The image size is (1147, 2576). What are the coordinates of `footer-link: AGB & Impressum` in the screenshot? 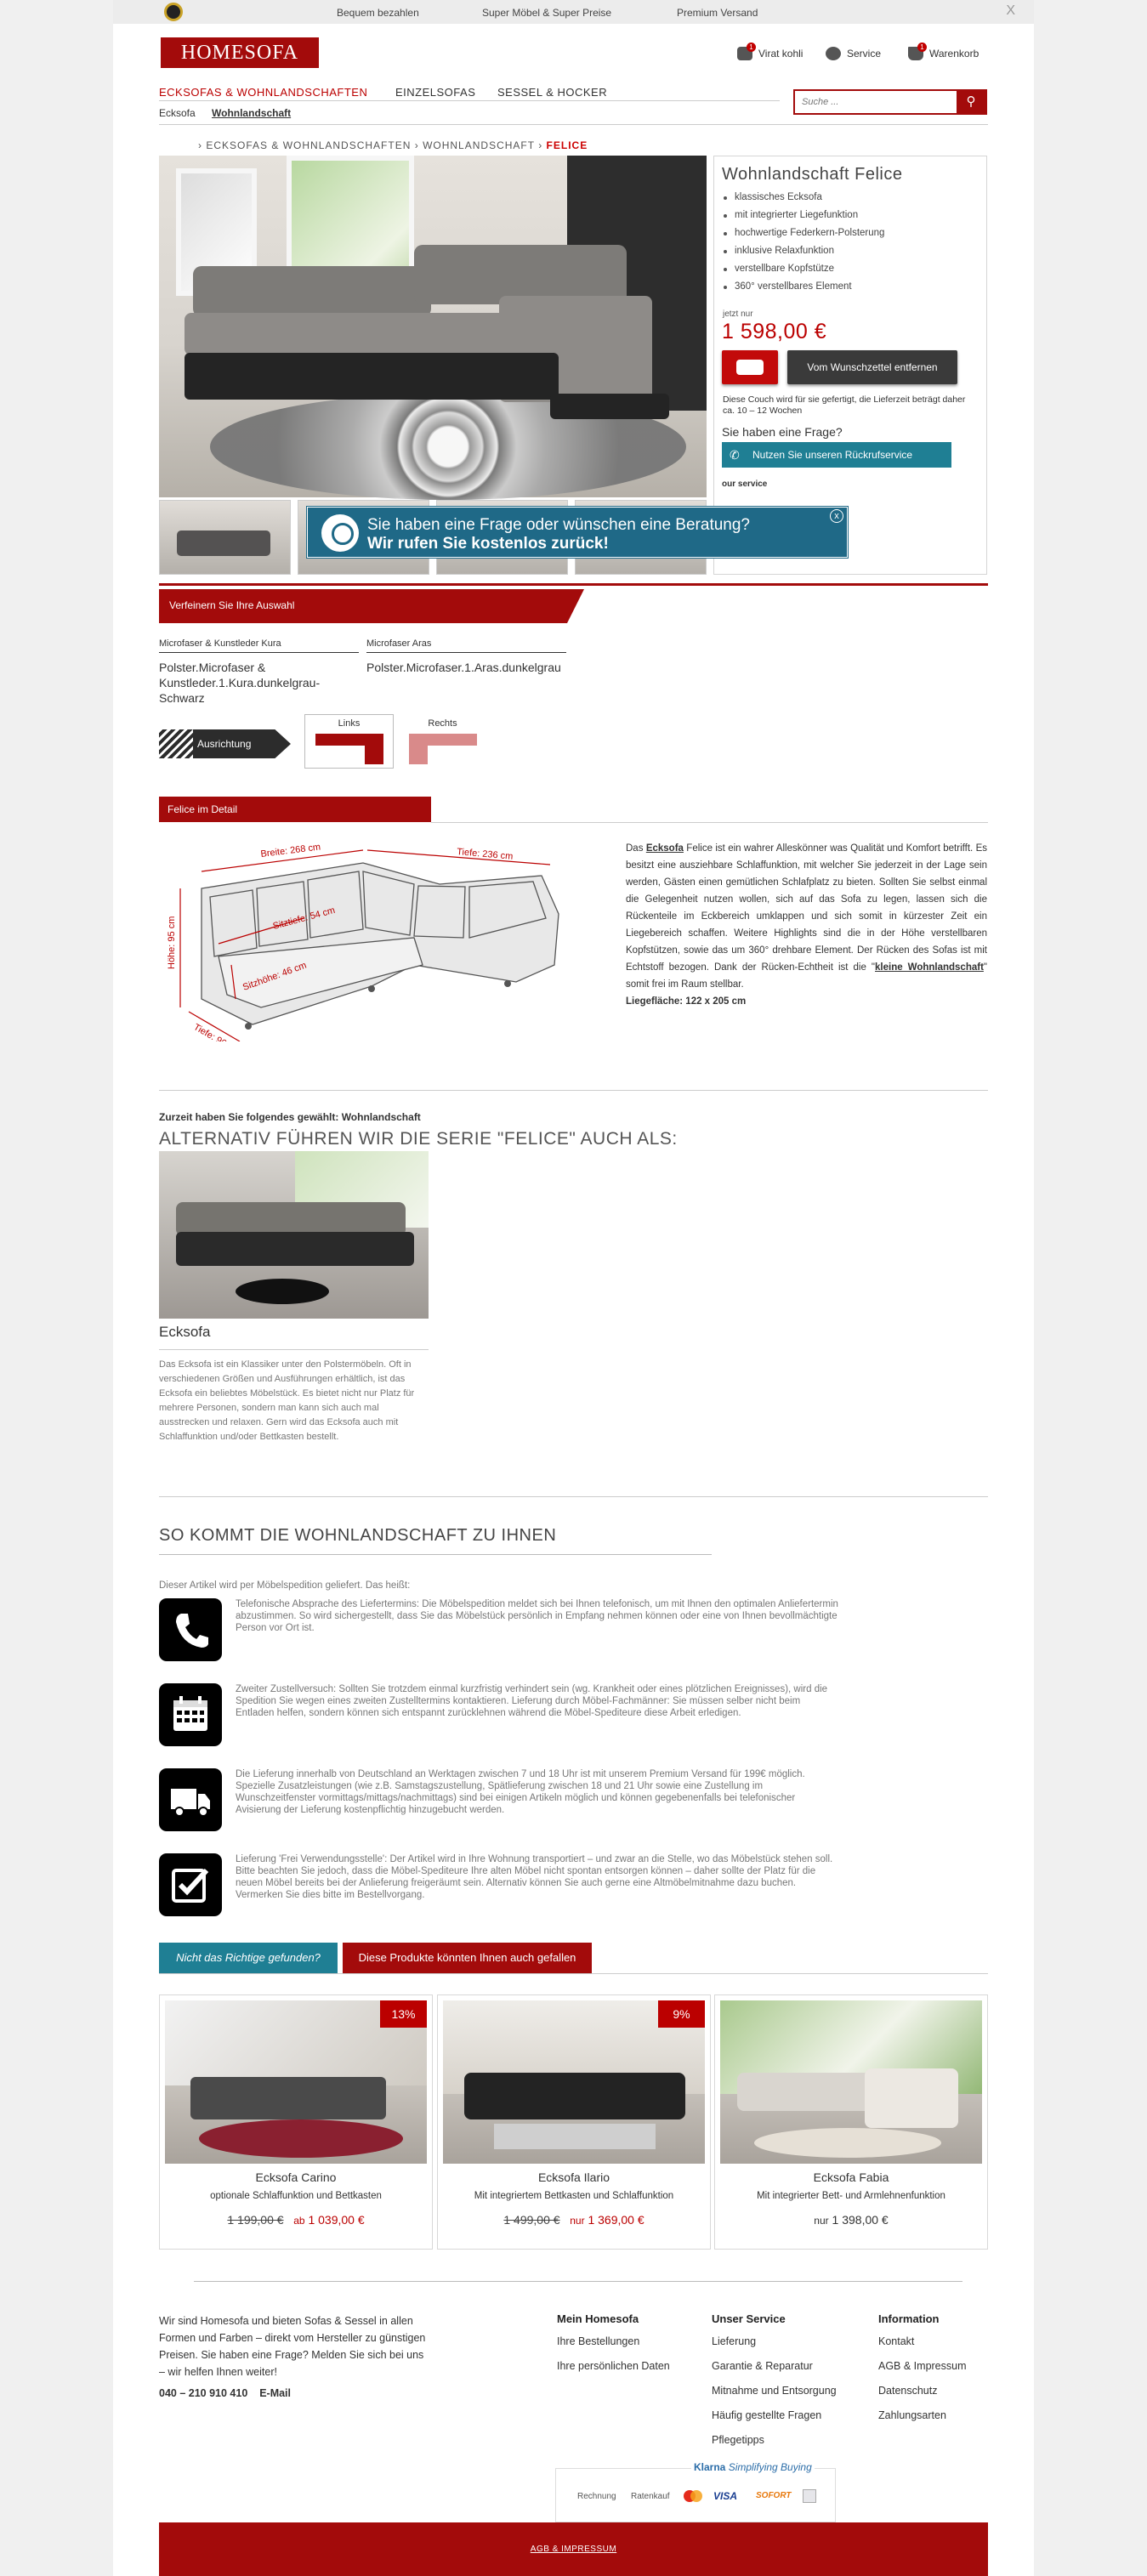 It's located at (922, 2373).